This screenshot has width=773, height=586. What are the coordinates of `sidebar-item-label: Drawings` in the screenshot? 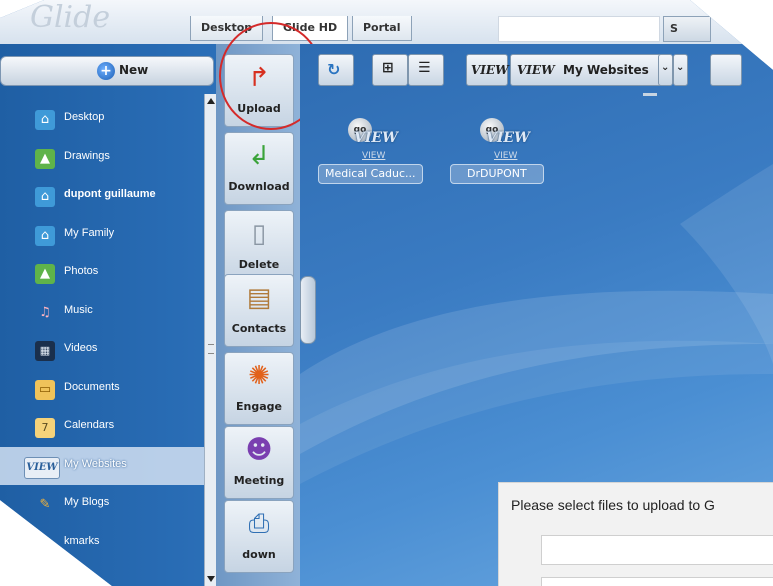 It's located at (87, 155).